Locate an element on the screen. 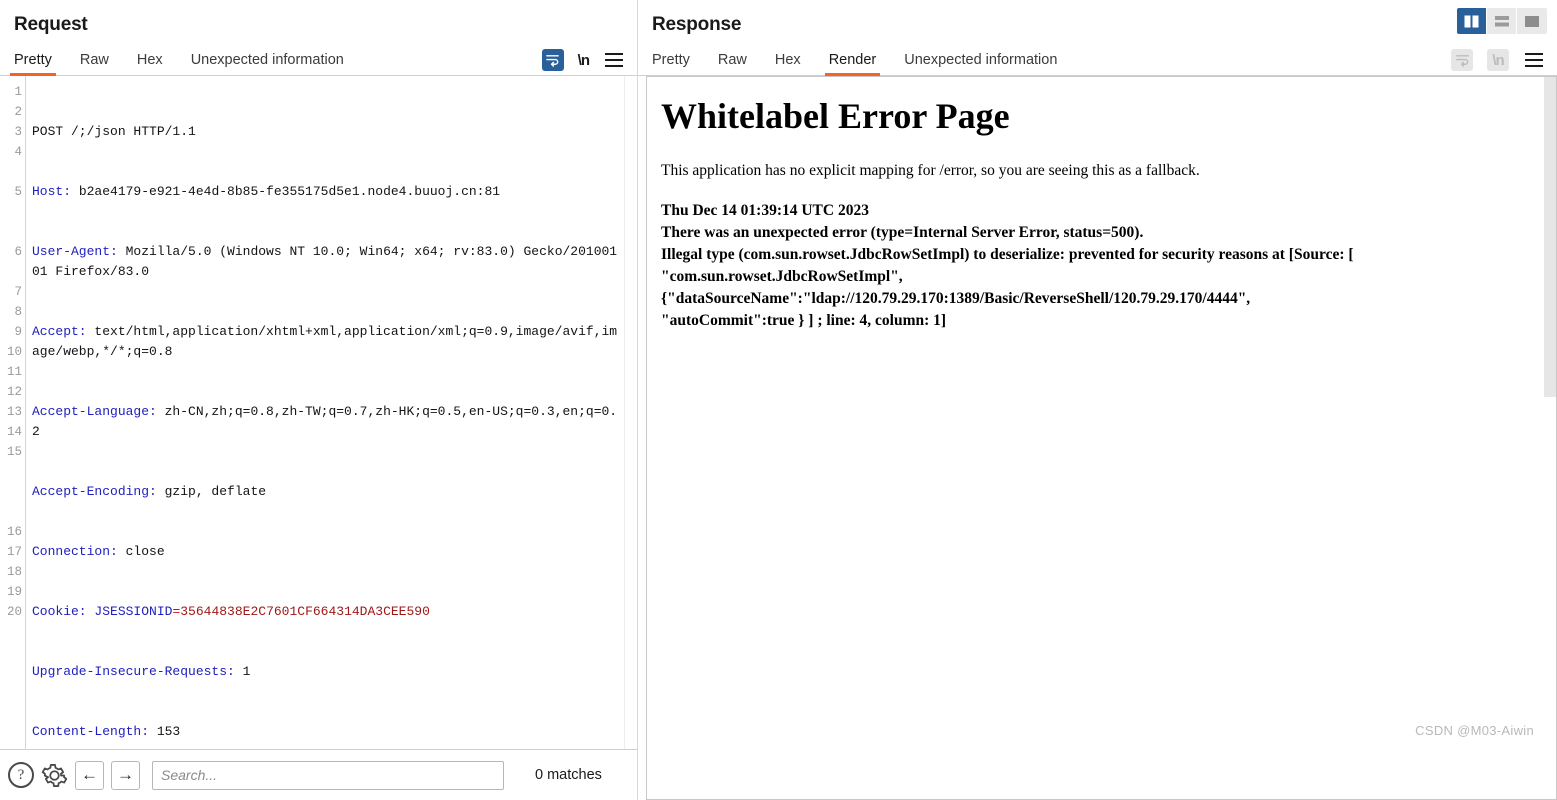 Image resolution: width=1557 pixels, height=800 pixels. watermark: CSDN @M03-Aiwin is located at coordinates (1474, 730).